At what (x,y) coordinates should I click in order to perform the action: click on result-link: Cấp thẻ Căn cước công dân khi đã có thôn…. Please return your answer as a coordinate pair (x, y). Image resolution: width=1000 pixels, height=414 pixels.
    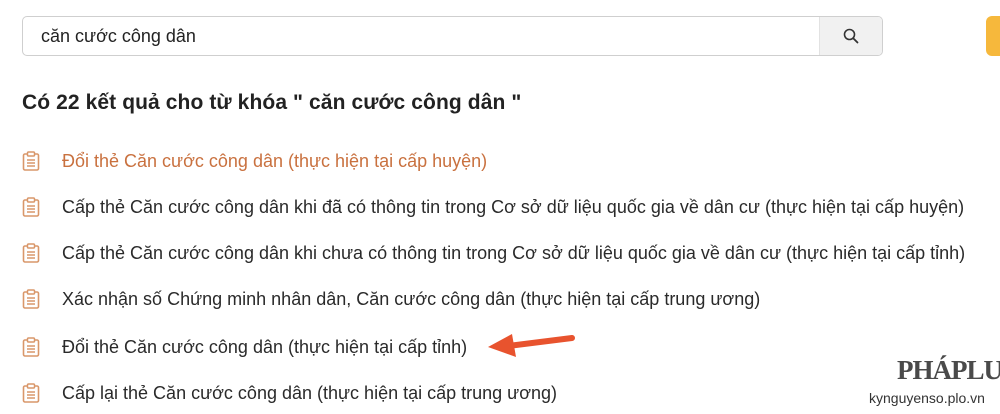
    Looking at the image, I should click on (513, 207).